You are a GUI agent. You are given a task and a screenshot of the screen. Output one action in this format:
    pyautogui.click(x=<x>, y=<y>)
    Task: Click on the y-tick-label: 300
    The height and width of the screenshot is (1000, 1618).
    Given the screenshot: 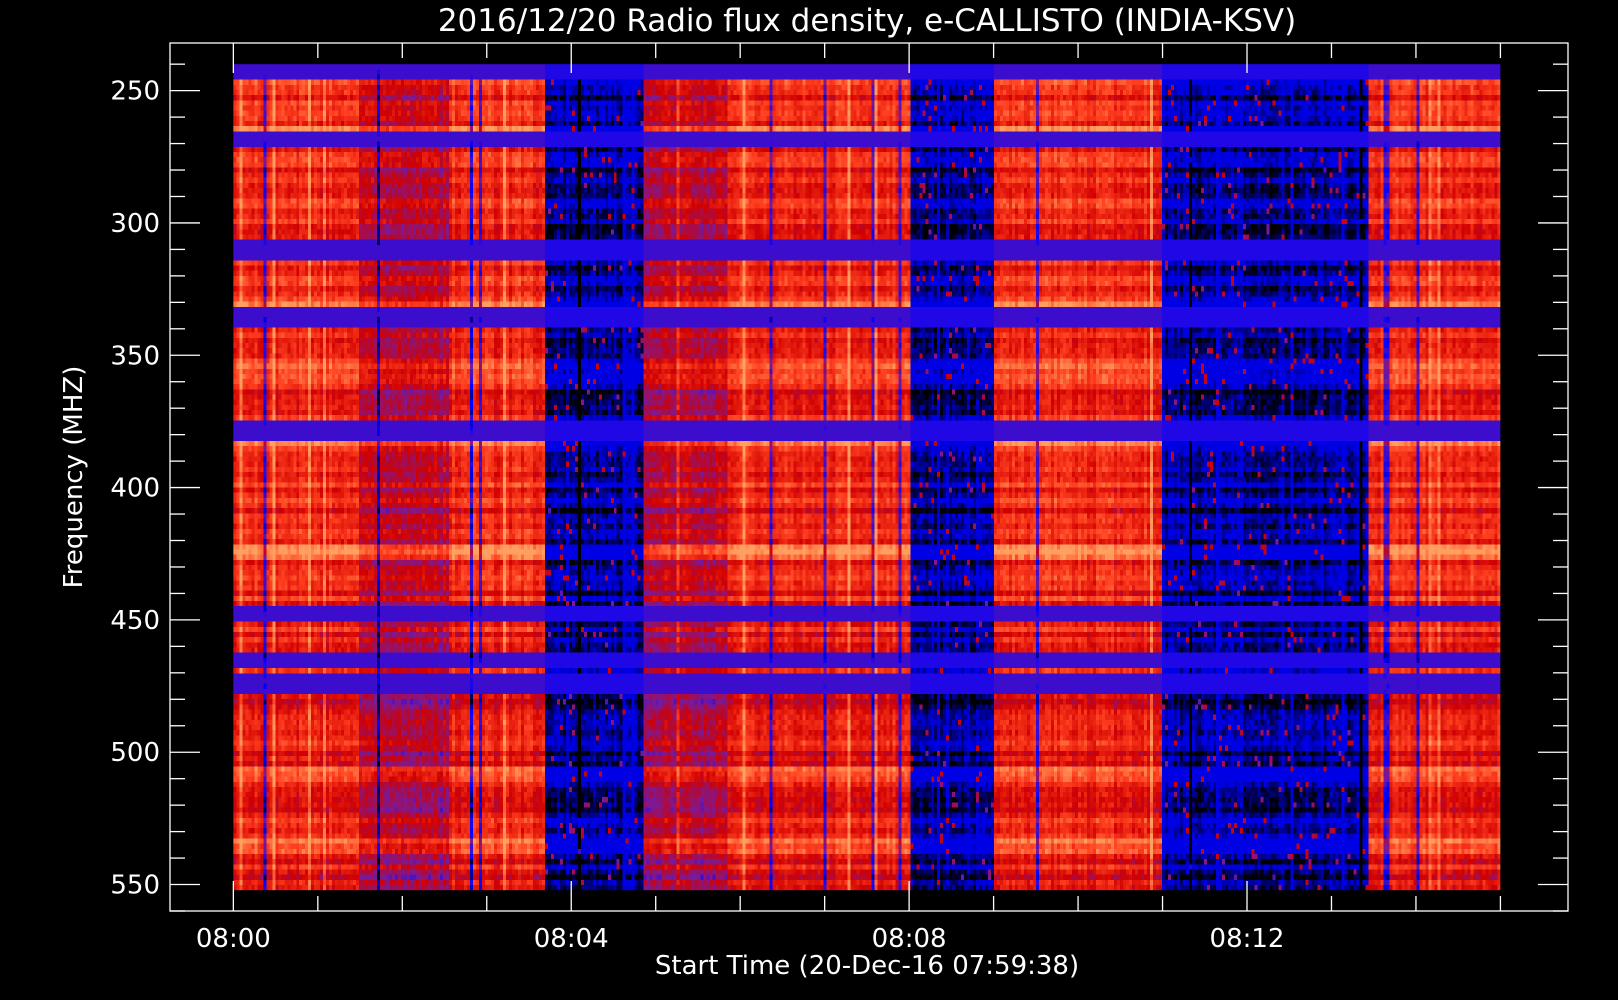 What is the action you would take?
    pyautogui.click(x=135, y=224)
    